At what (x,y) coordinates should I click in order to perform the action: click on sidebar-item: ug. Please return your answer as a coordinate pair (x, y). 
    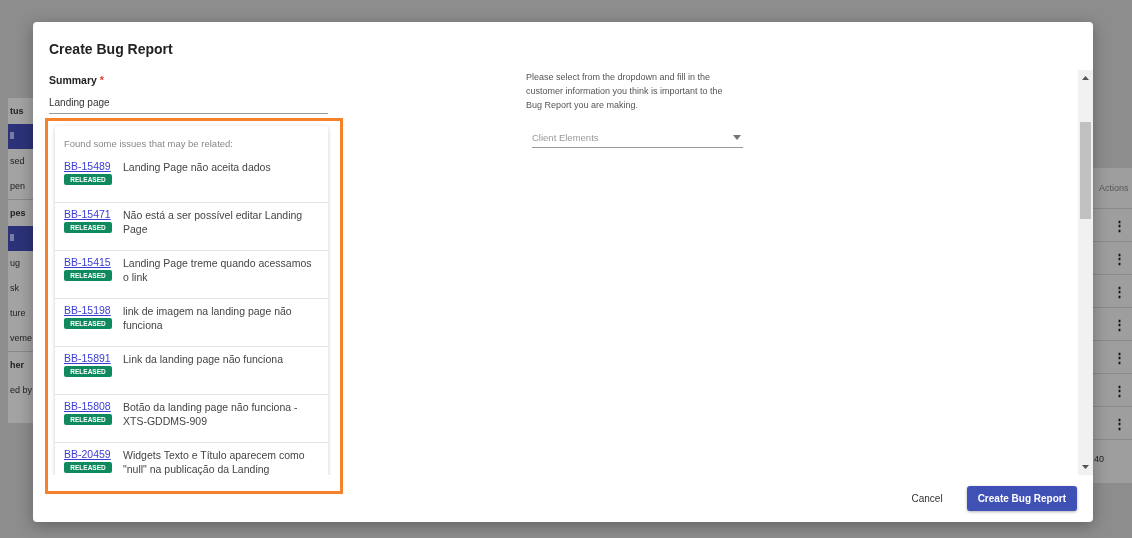
    Looking at the image, I should click on (20, 263).